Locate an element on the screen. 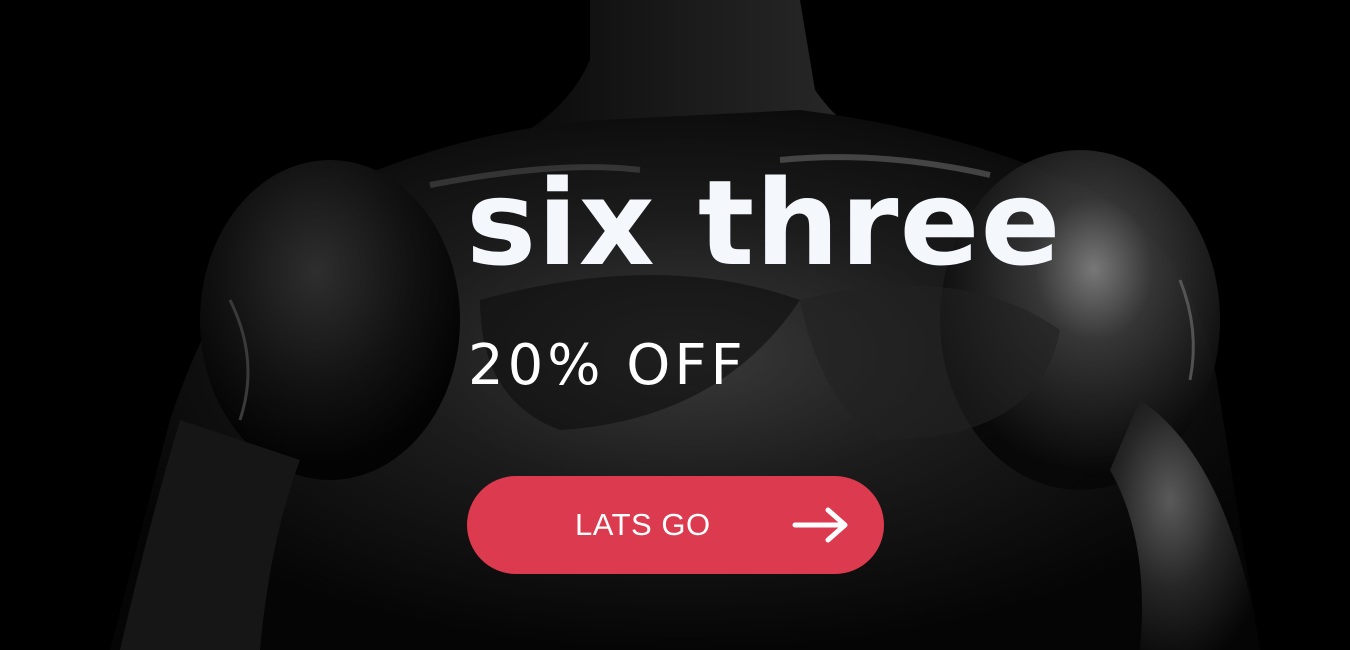  headline: six three is located at coordinates (764, 223).